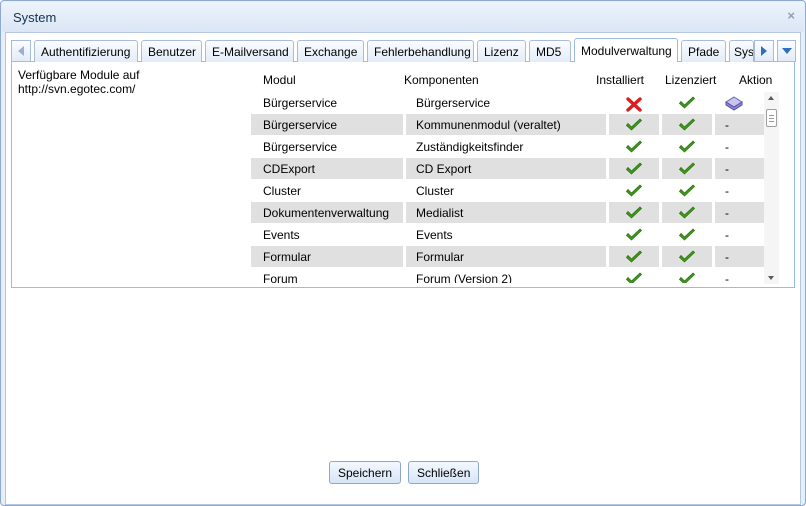 The width and height of the screenshot is (806, 506). Describe the element at coordinates (756, 80) in the screenshot. I see `column-header-aktion: Aktion` at that location.